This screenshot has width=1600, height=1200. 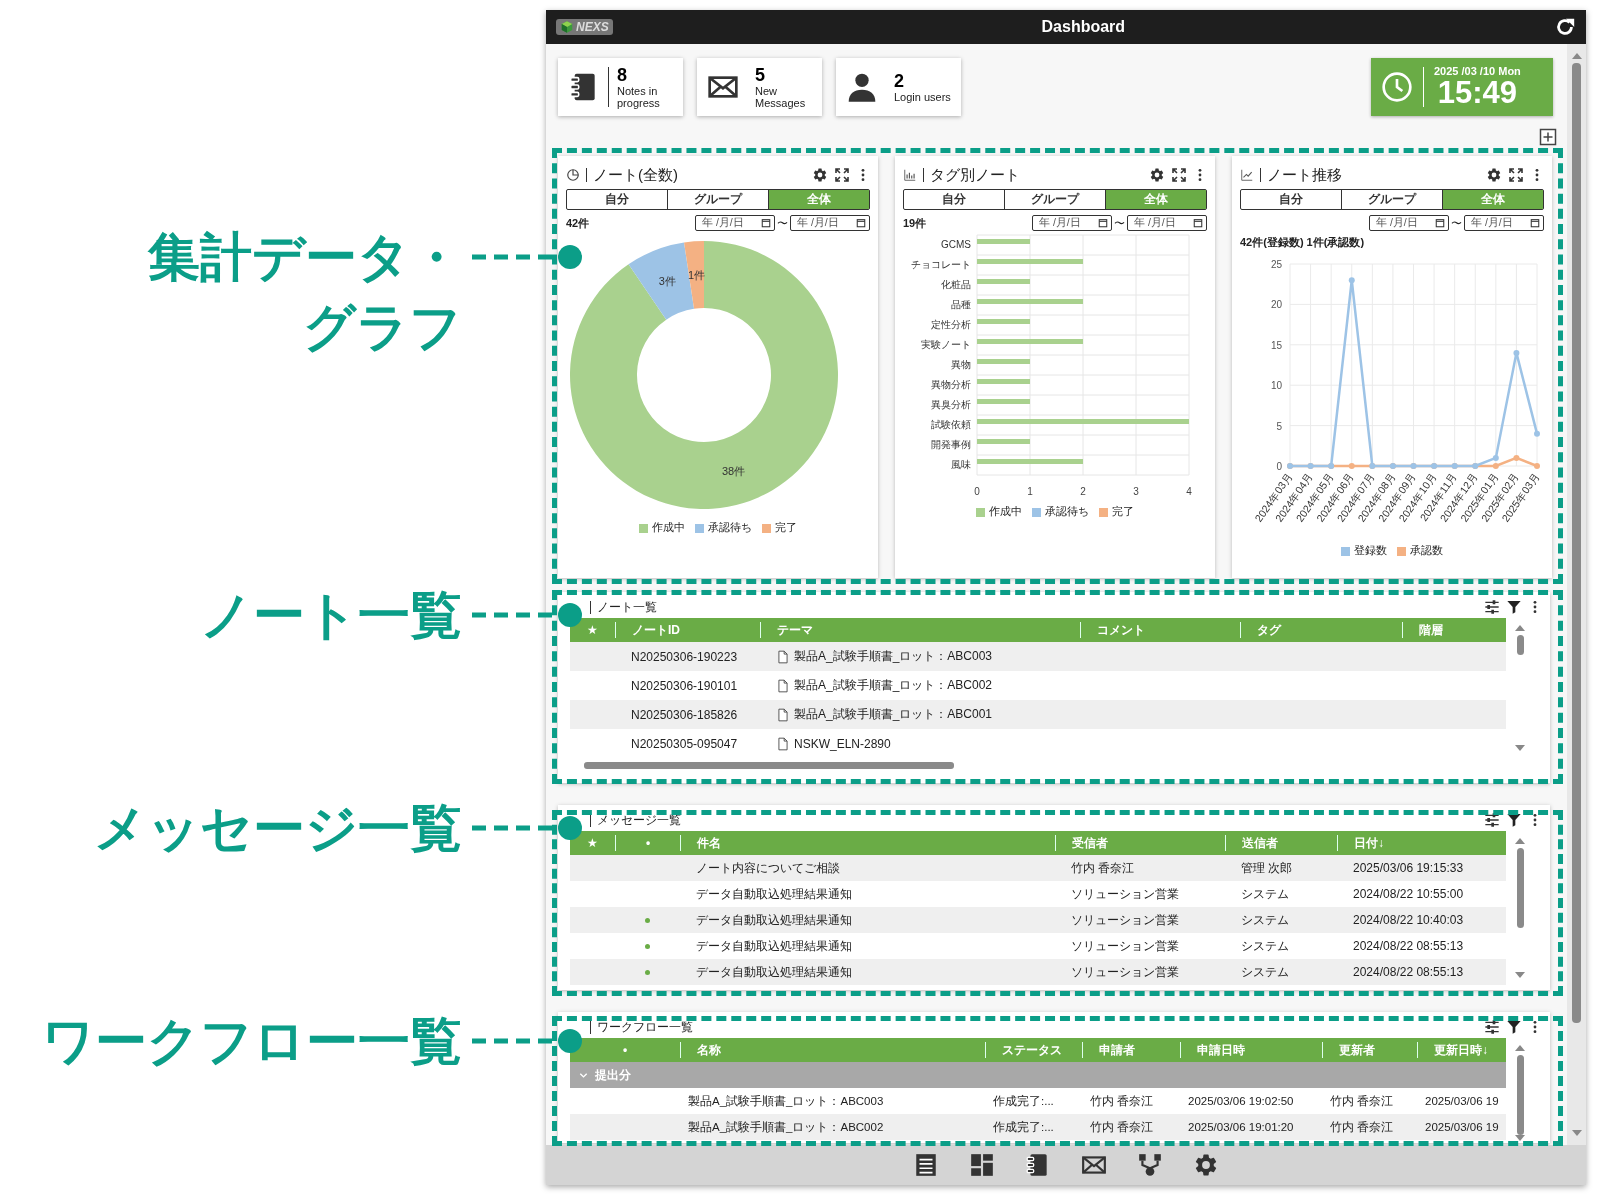 I want to click on table-cell: 製品A_試験手順書_ロット：ABC002, so click(x=893, y=685).